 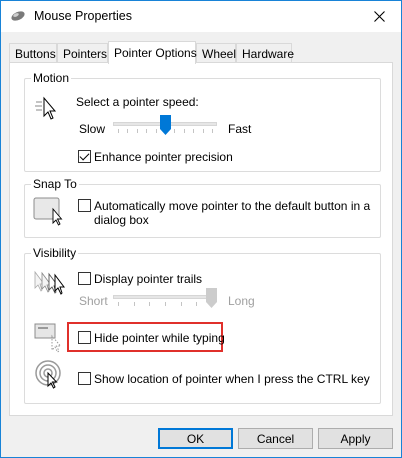 I want to click on pointer-trails-checkbox, so click(x=84, y=278).